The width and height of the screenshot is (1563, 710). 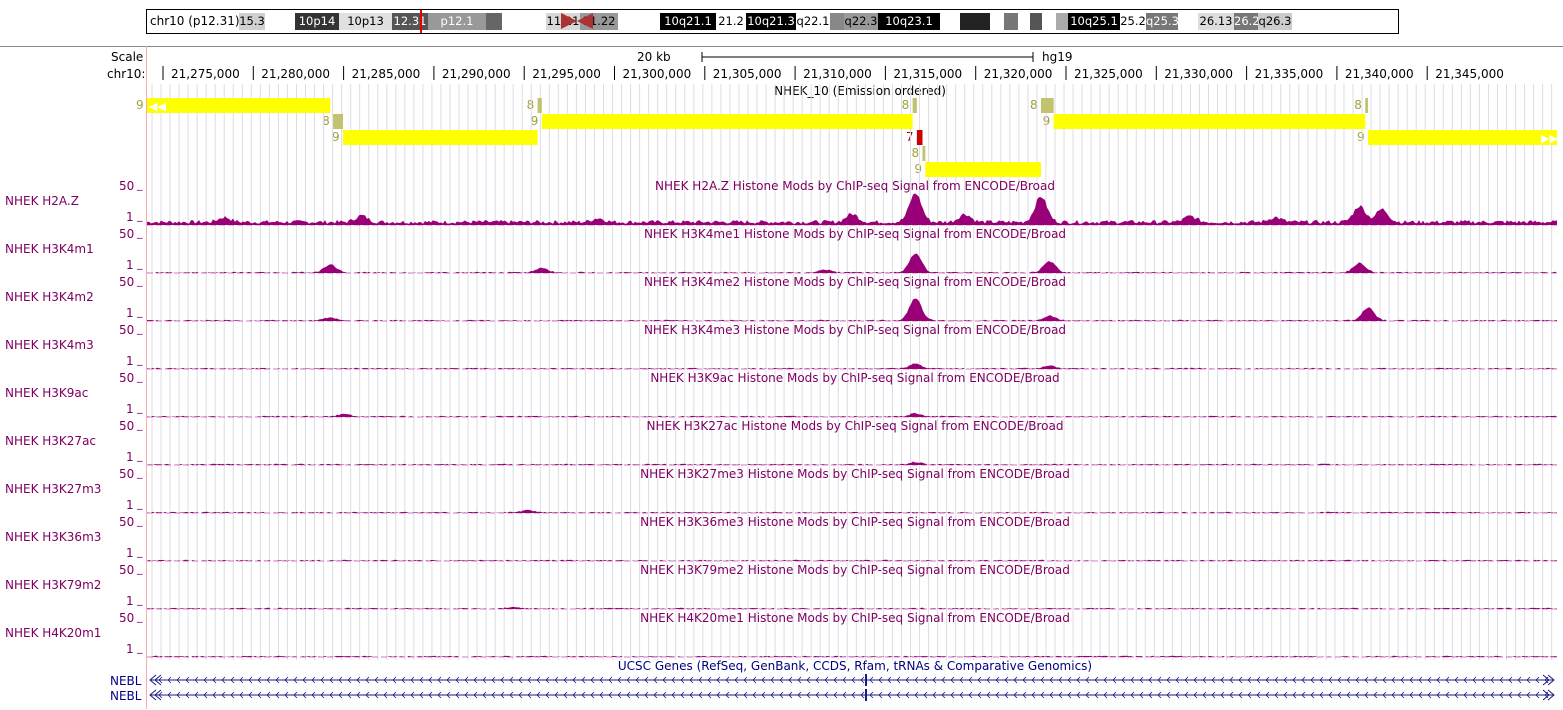 I want to click on ideogram-band: 26.2, so click(x=1246, y=21).